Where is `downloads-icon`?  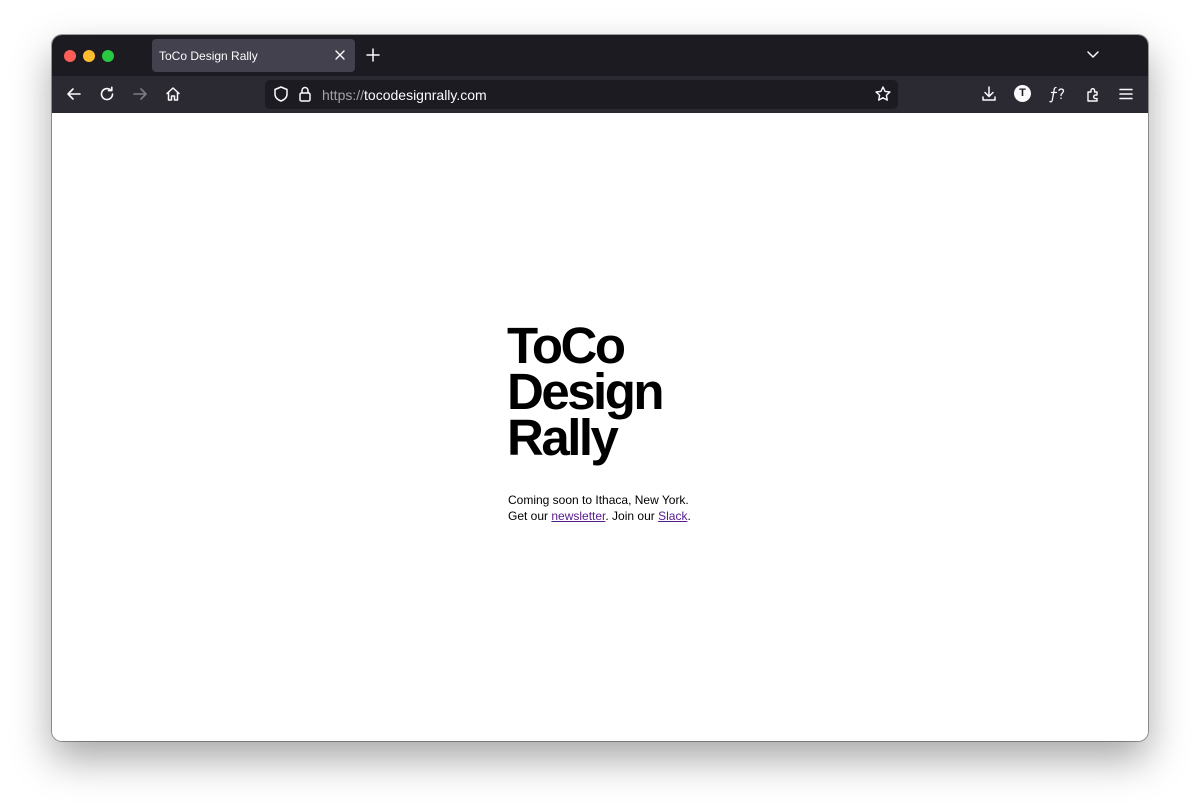
downloads-icon is located at coordinates (989, 94).